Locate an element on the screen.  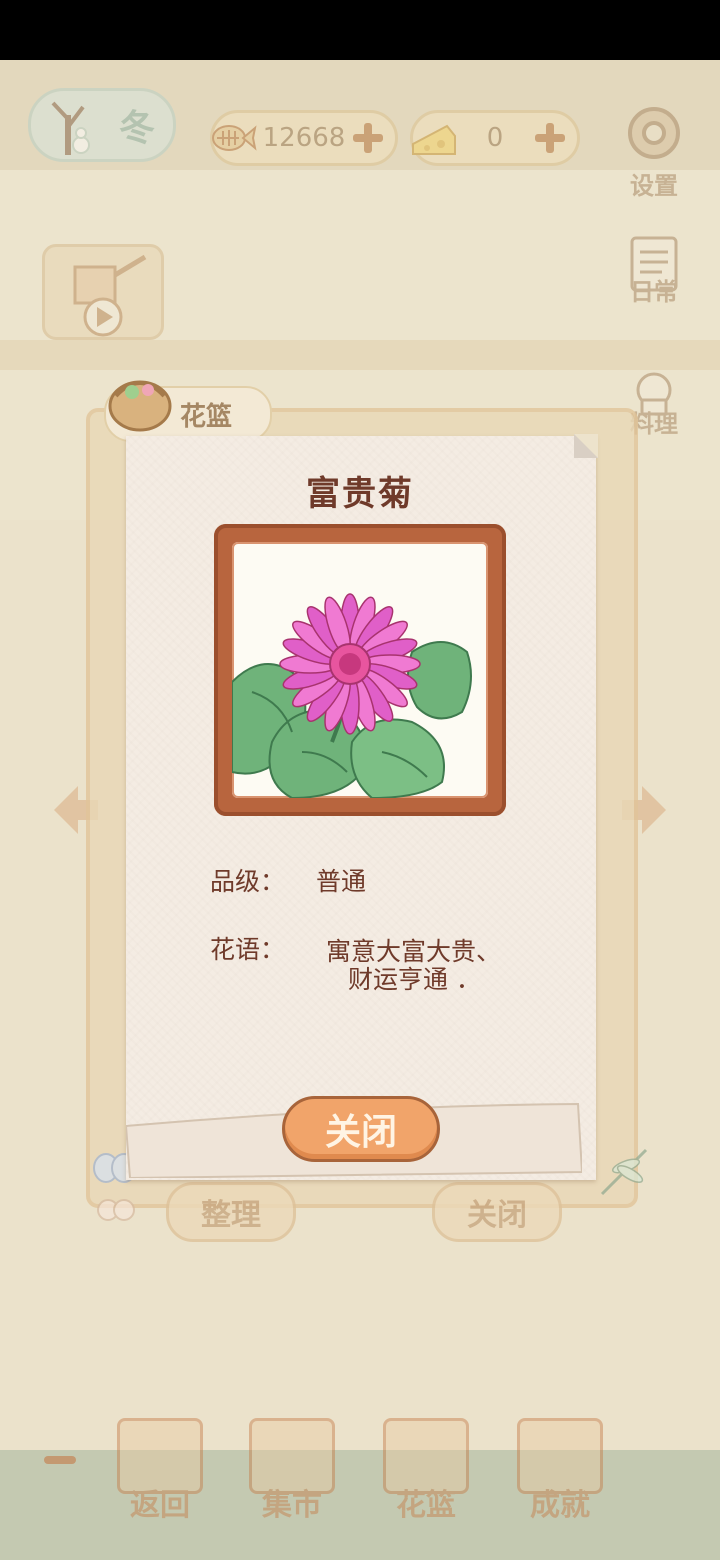
fish-currency: 12668 is located at coordinates (304, 138).